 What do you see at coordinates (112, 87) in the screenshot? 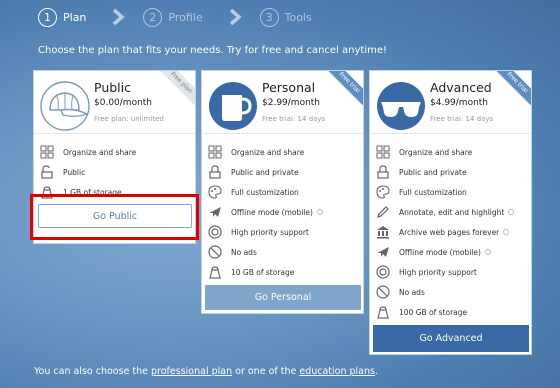
I see `plan-name: Public` at bounding box center [112, 87].